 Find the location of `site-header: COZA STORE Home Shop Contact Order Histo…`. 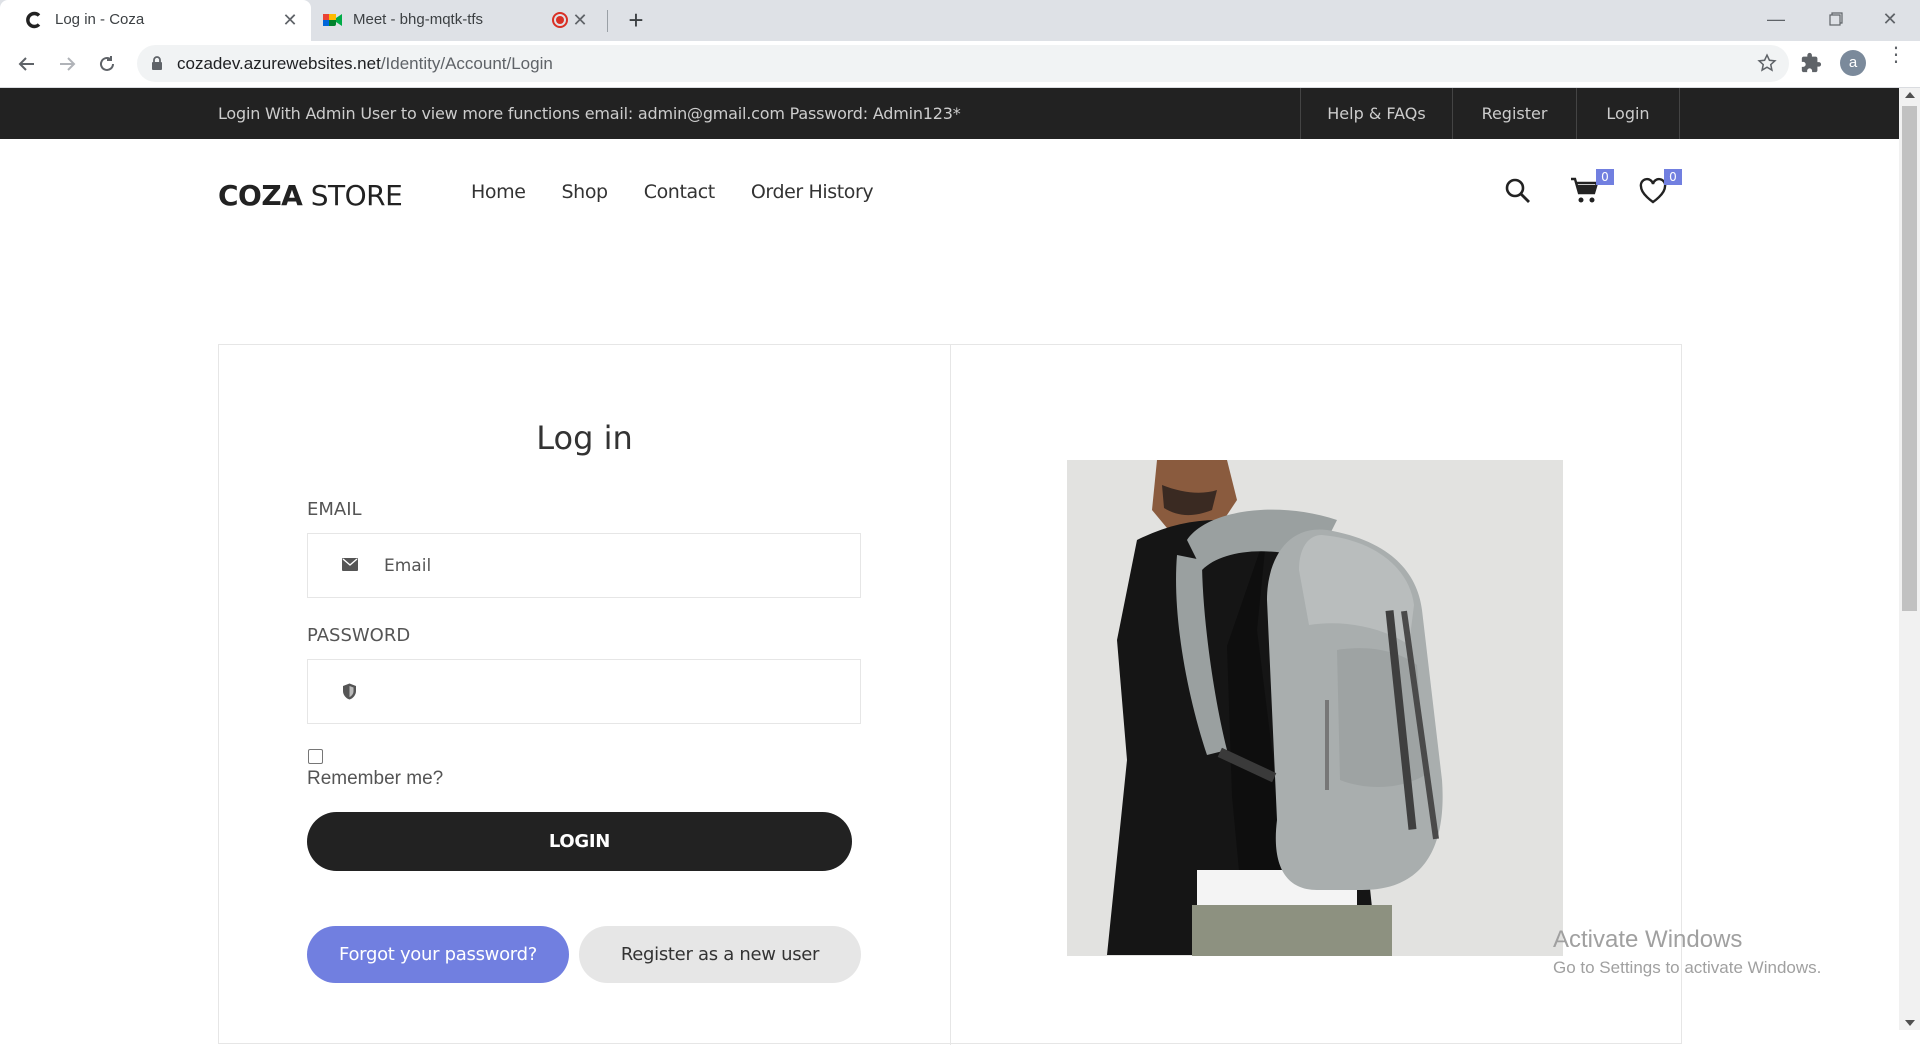

site-header: COZA STORE Home Shop Contact Order Histo… is located at coordinates (949, 190).